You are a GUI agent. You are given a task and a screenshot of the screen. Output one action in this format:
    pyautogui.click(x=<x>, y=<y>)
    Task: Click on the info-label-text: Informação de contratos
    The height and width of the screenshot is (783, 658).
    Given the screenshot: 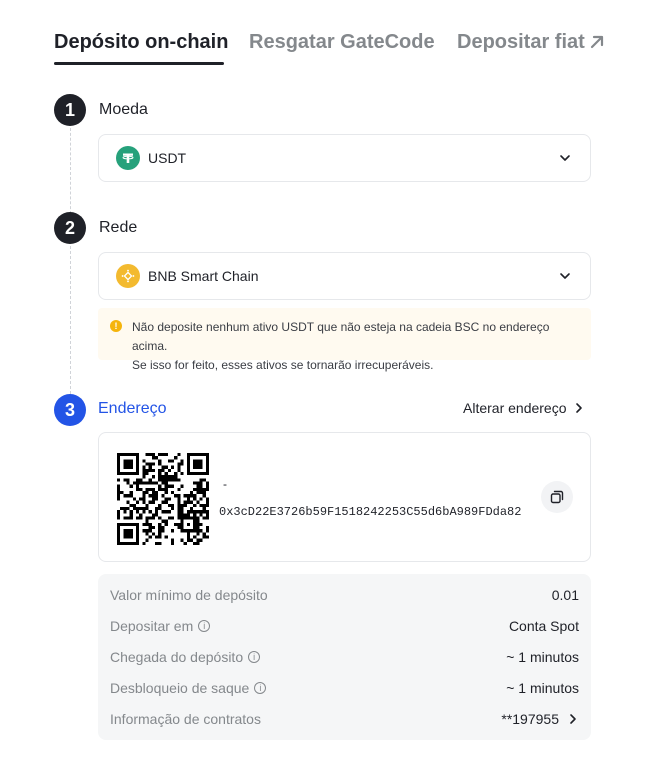 What is the action you would take?
    pyautogui.click(x=185, y=719)
    